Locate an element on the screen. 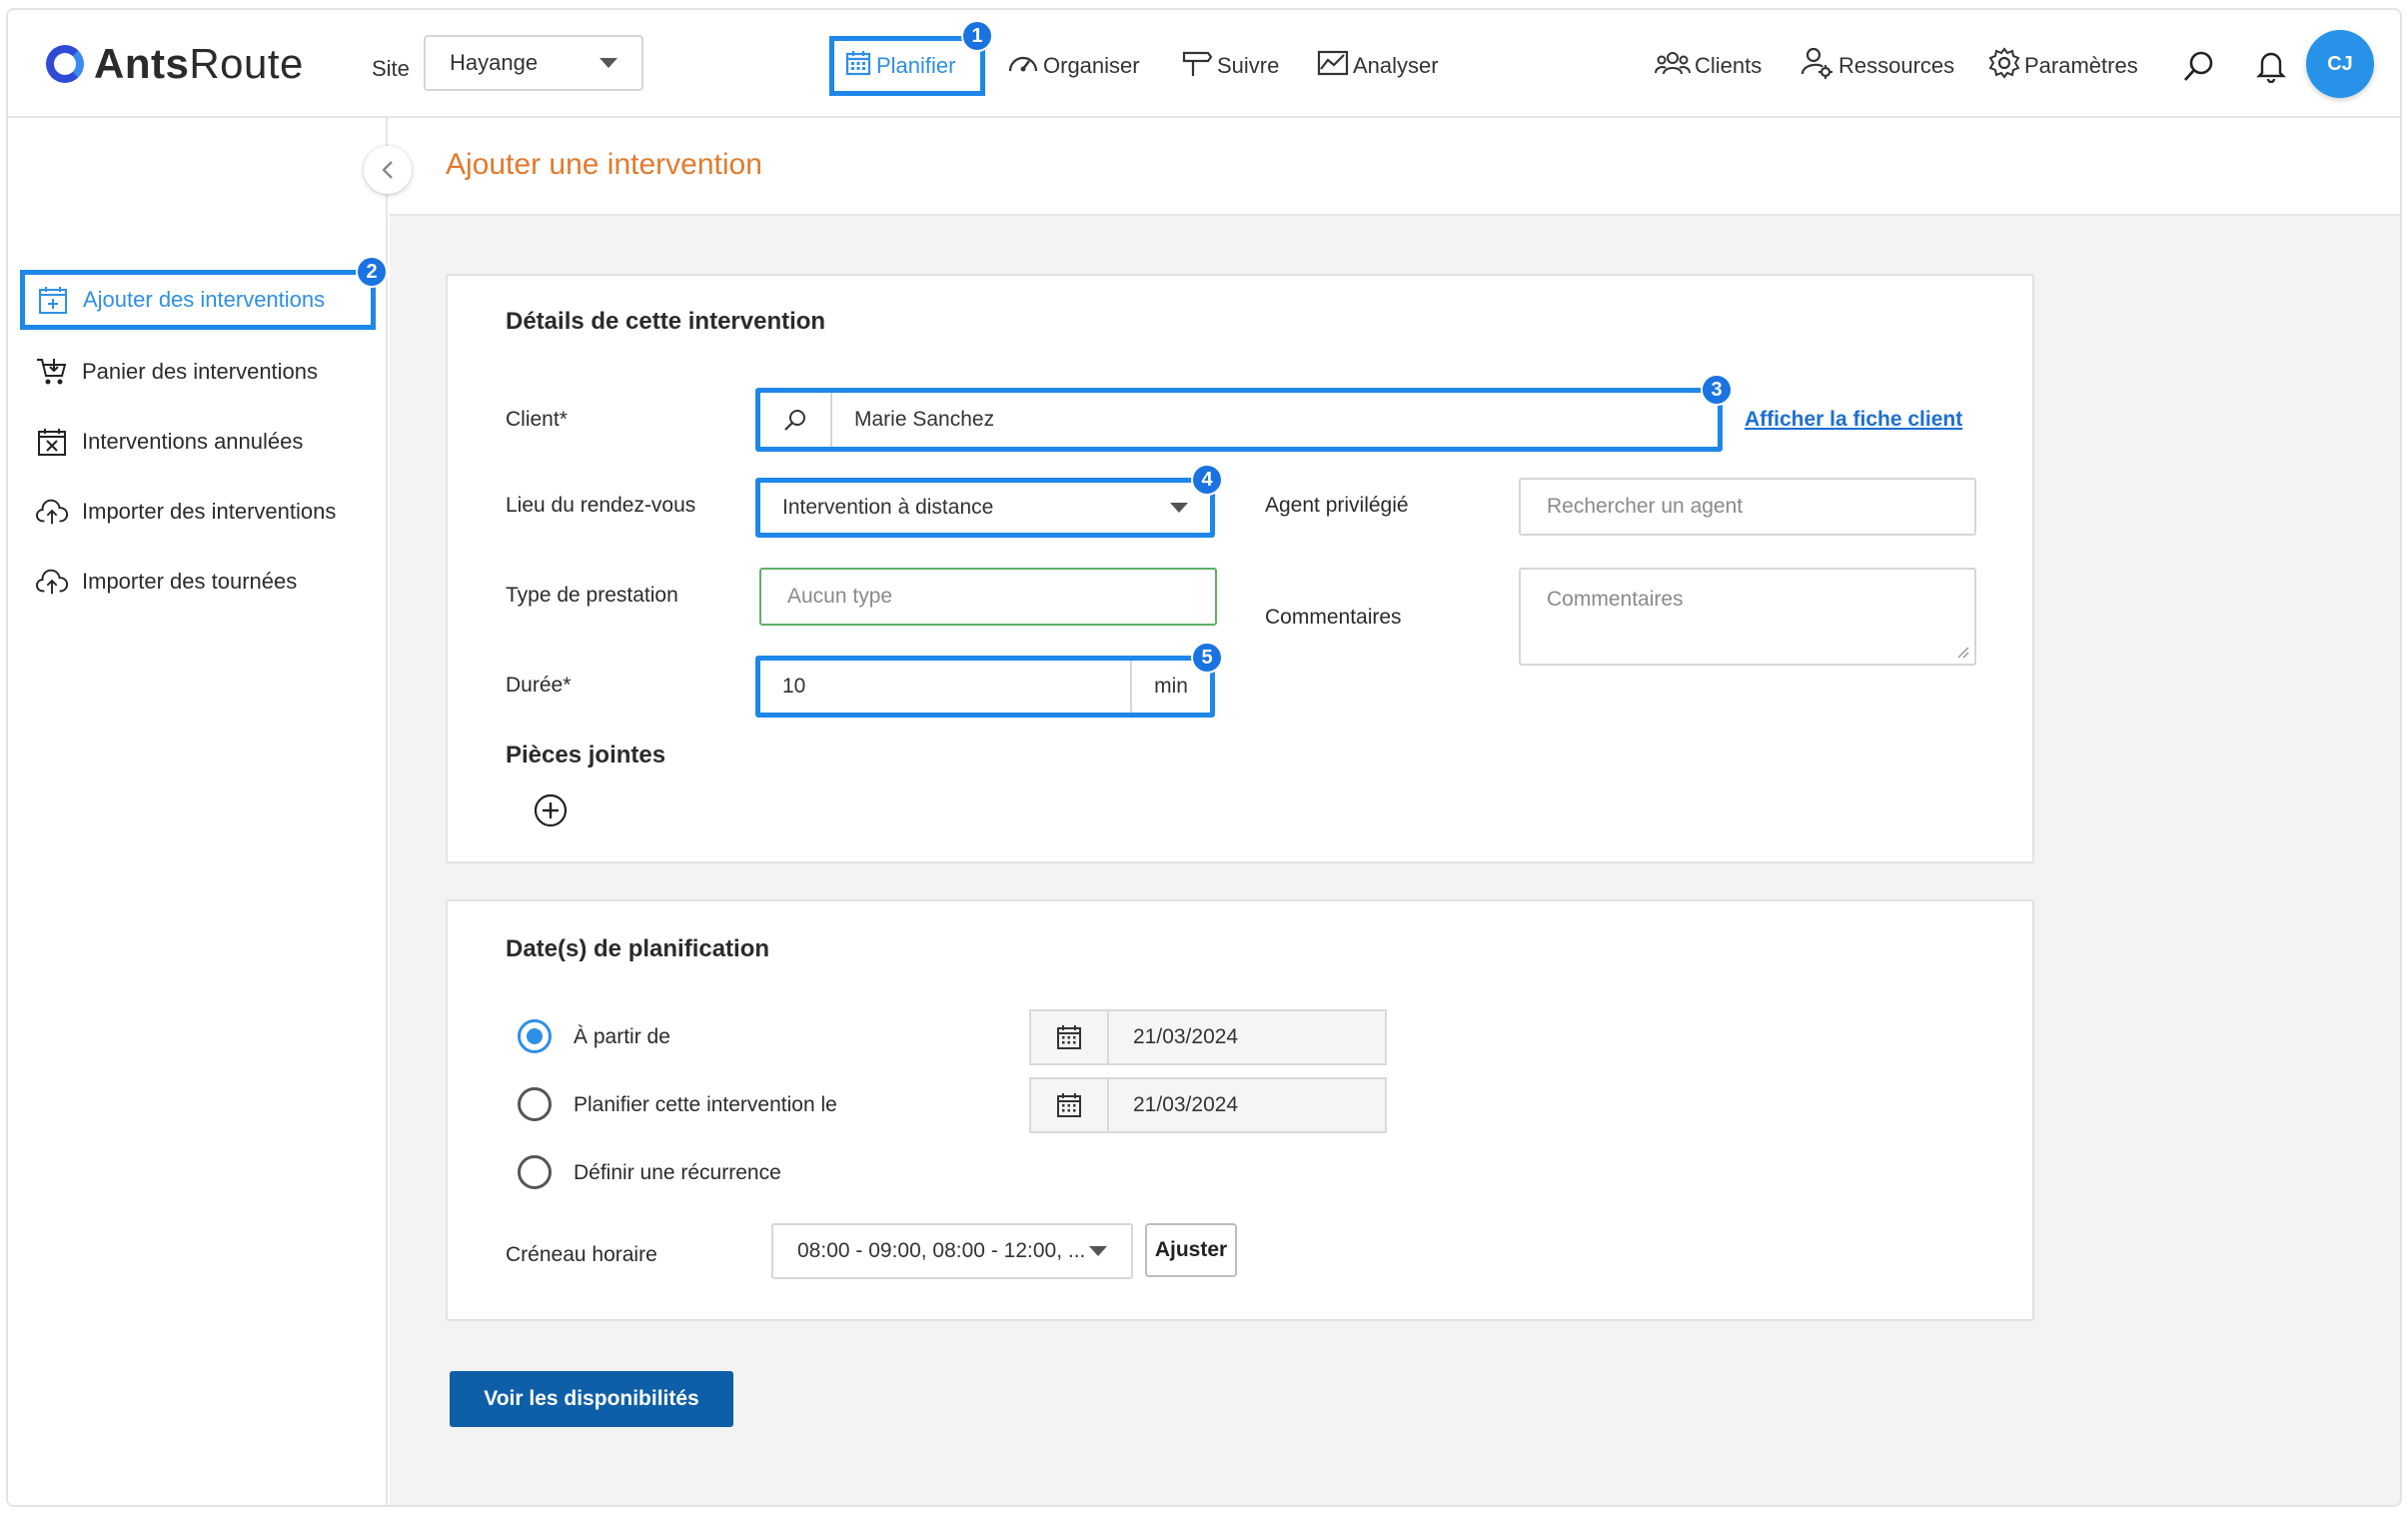  resize-handle-icon is located at coordinates (1963, 653).